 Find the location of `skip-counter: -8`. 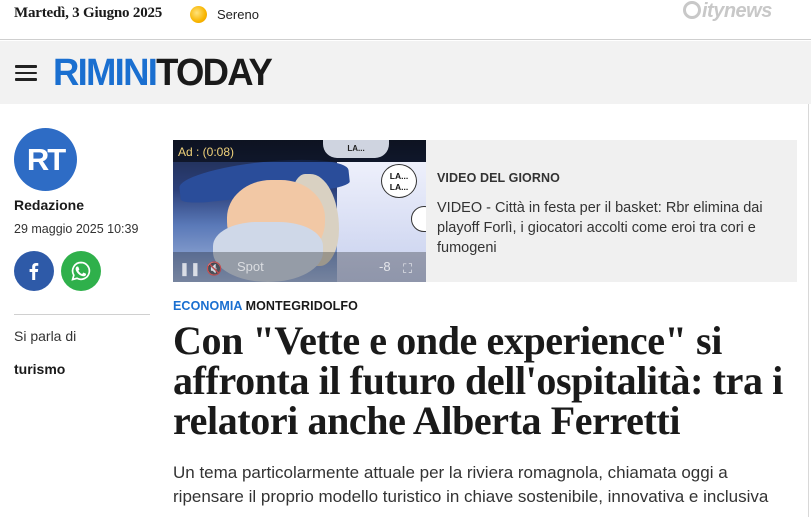

skip-counter: -8 is located at coordinates (385, 266).